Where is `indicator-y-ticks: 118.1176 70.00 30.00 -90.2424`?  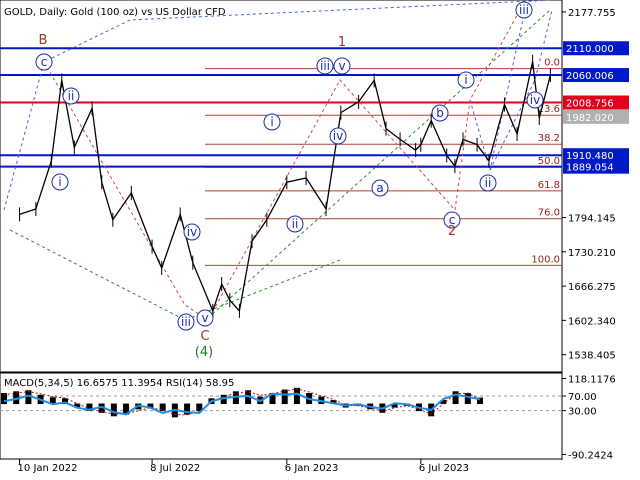
indicator-y-ticks: 118.1176 70.00 30.00 -90.2424 is located at coordinates (589, 418).